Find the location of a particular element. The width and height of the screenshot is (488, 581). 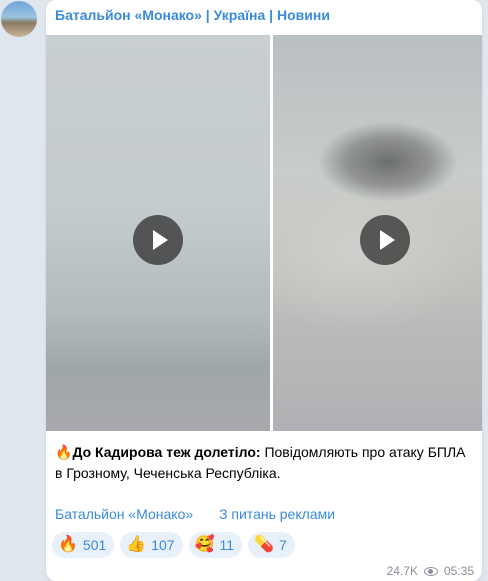

message-time: 05:35 is located at coordinates (458, 571).